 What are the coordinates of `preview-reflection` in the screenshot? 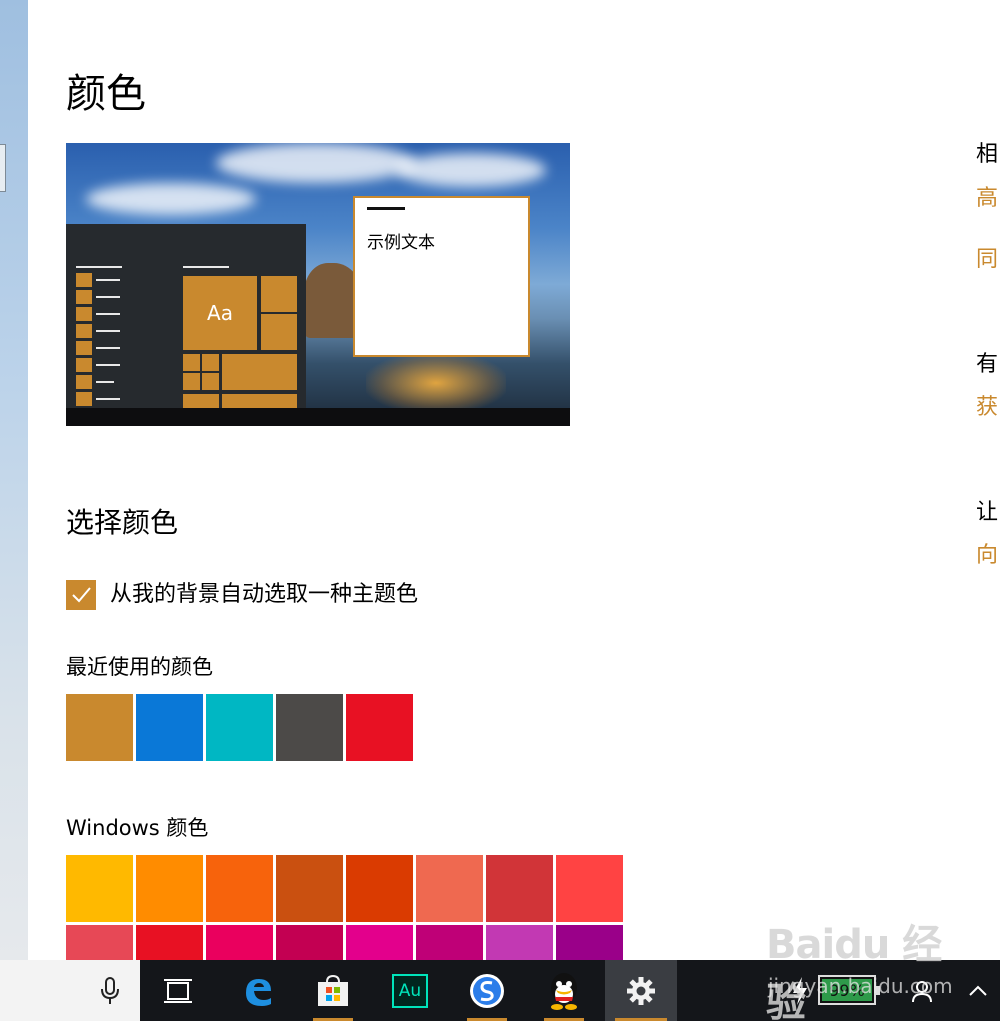 It's located at (436, 383).